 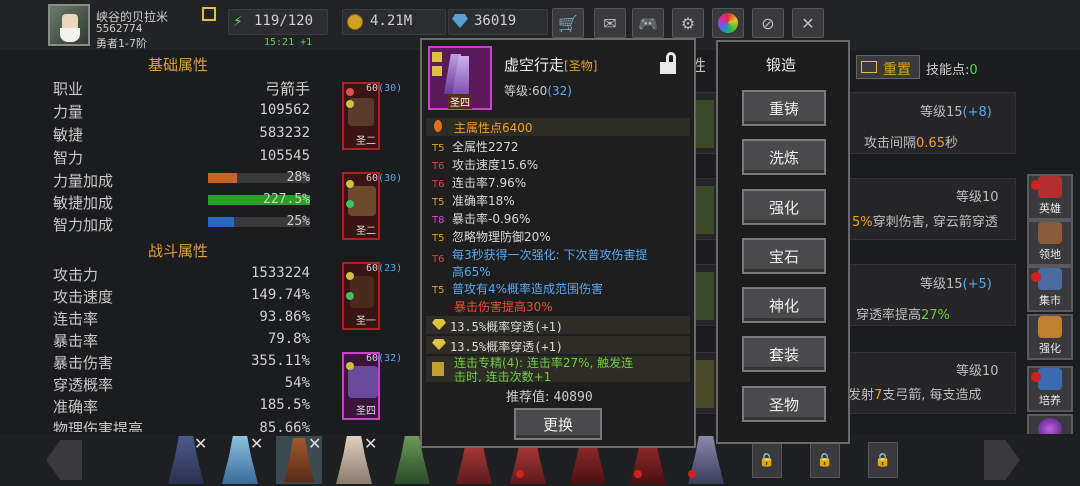 What do you see at coordinates (1050, 243) in the screenshot?
I see `side-menu-territory: 领地` at bounding box center [1050, 243].